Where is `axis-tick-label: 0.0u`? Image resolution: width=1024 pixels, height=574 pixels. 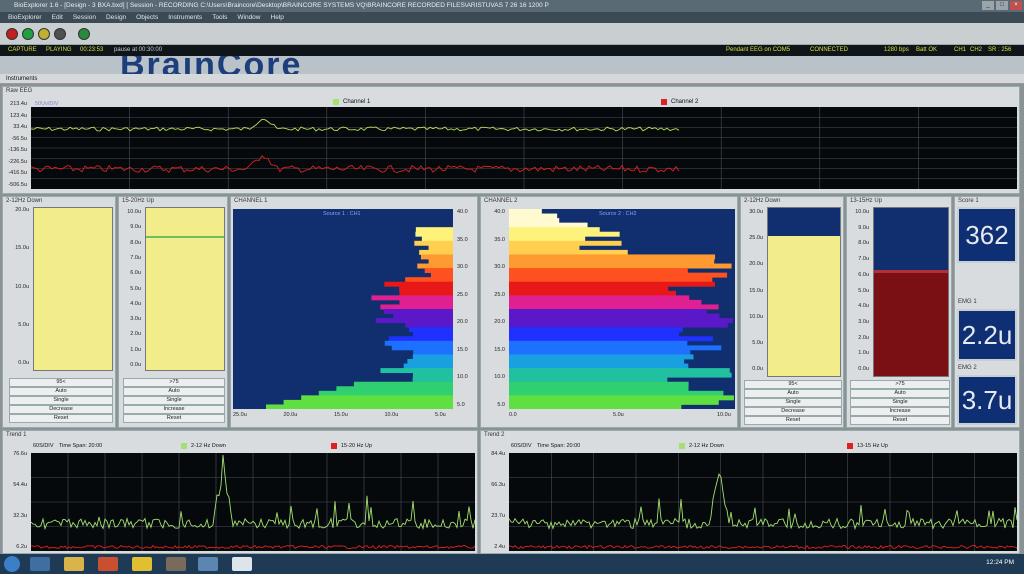 axis-tick-label: 0.0u is located at coordinates (863, 369).